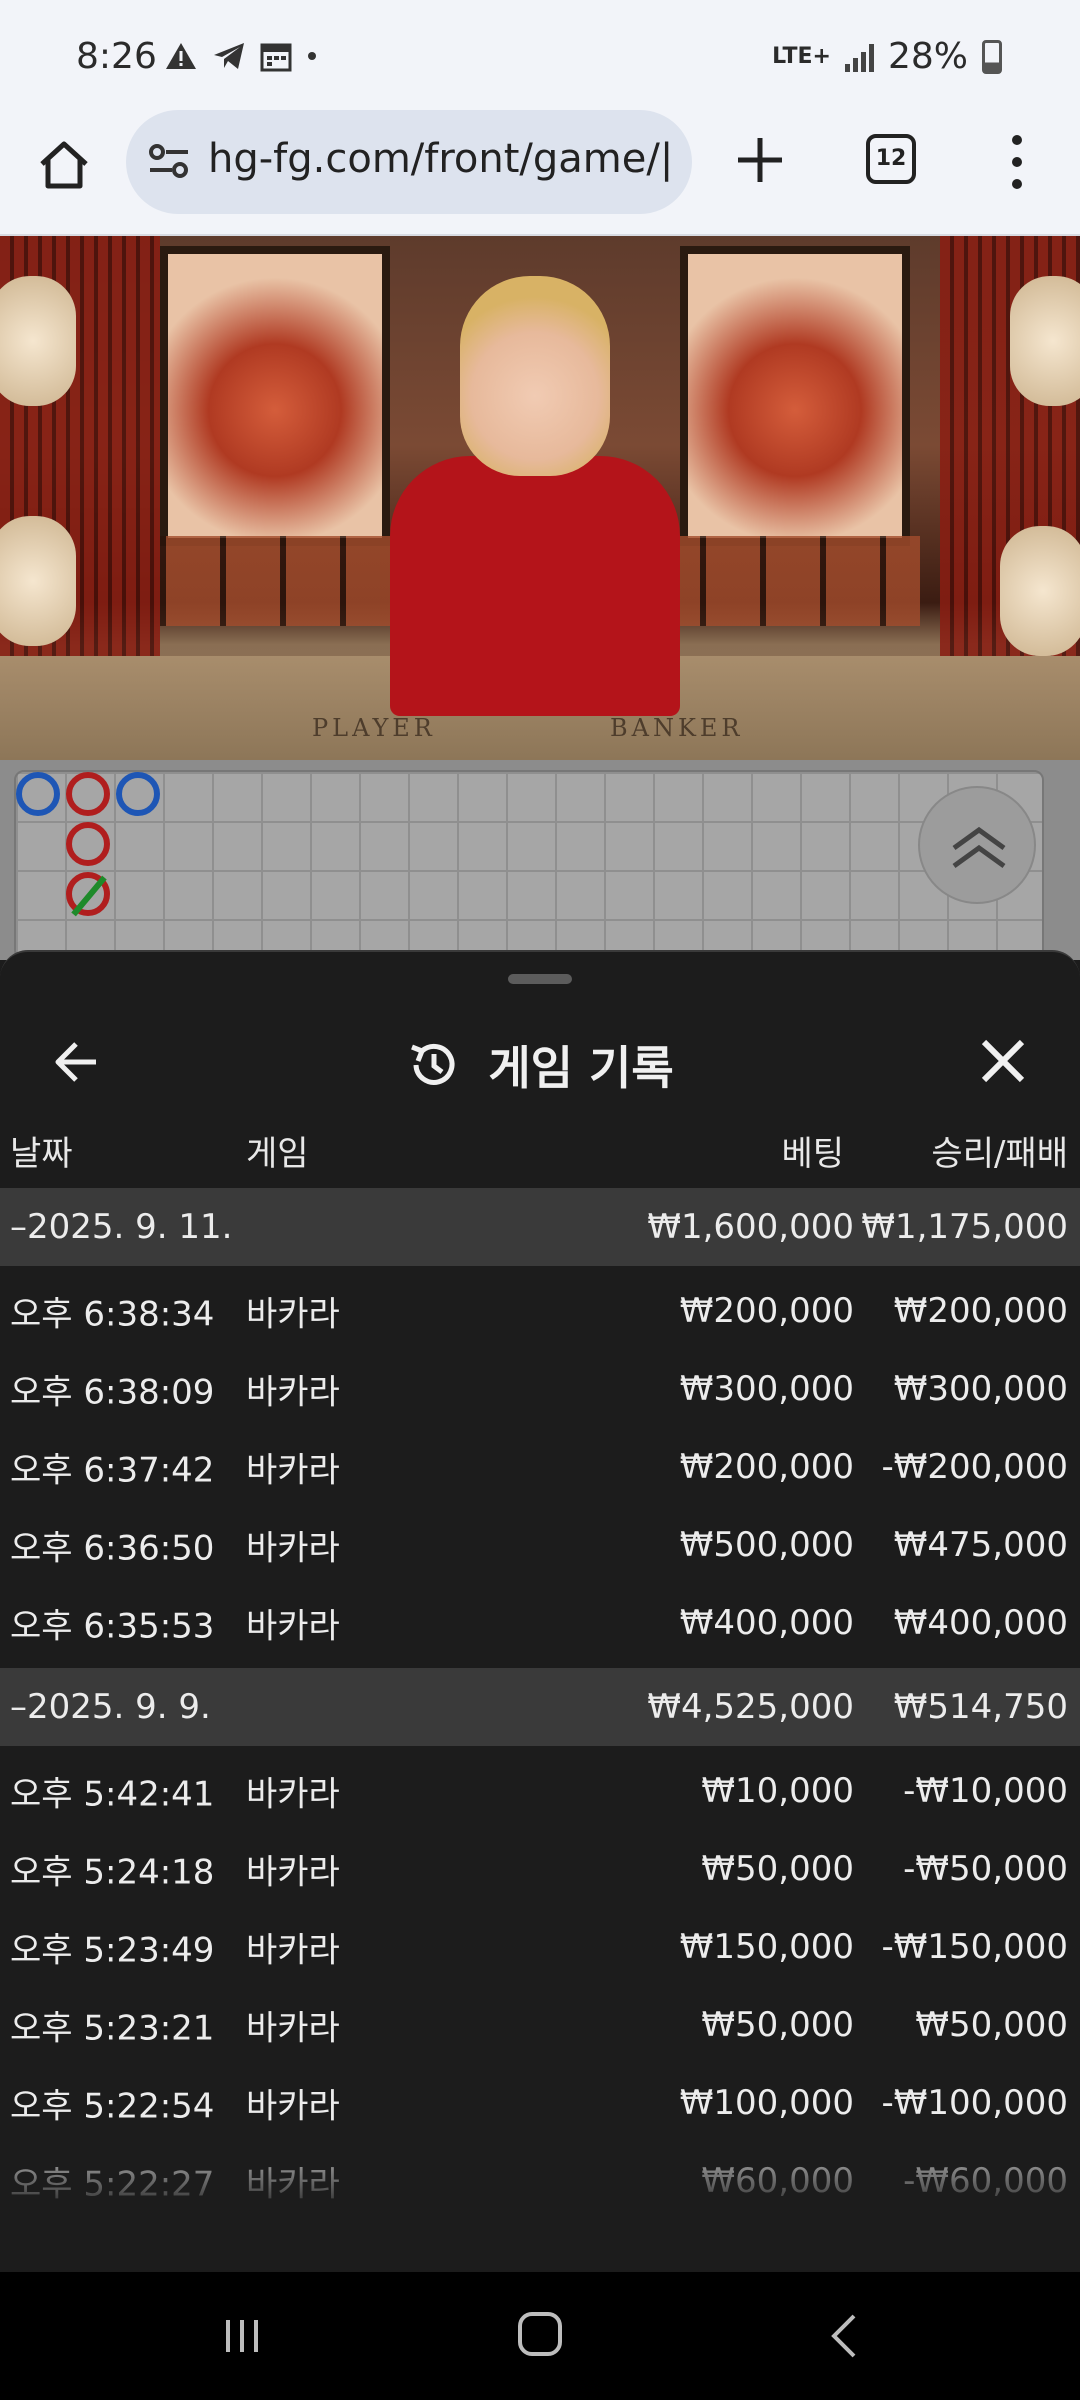 Image resolution: width=1080 pixels, height=2400 pixels. I want to click on expand-up-button, so click(977, 845).